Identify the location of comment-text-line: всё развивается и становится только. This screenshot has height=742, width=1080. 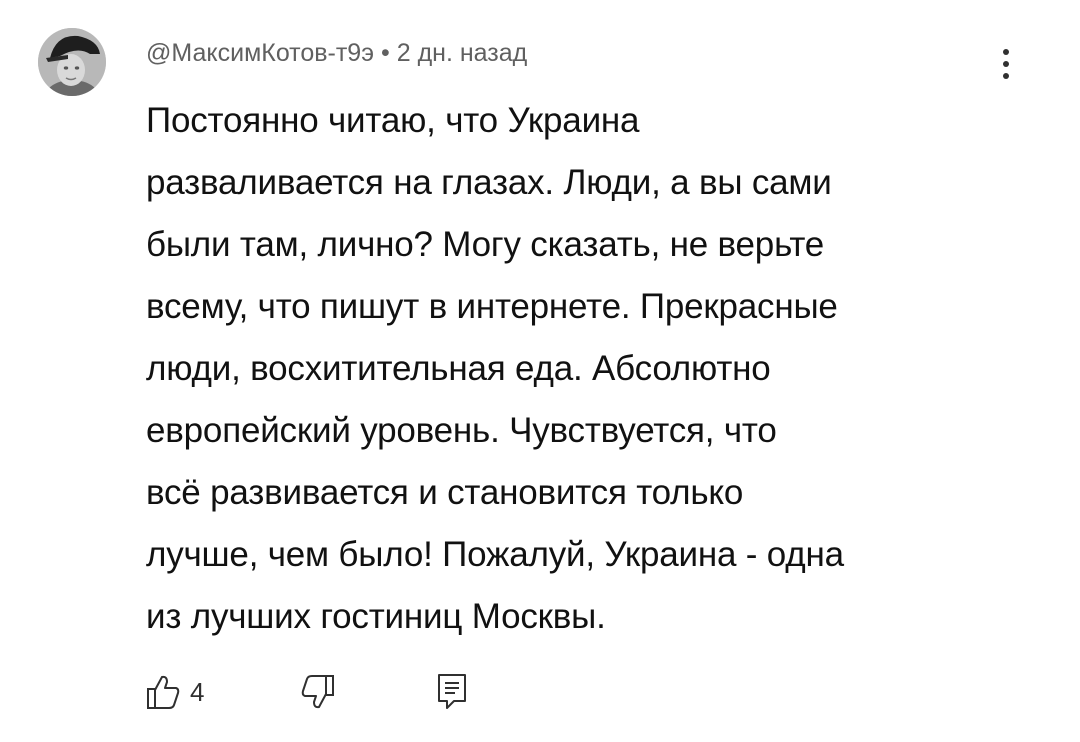
(445, 492).